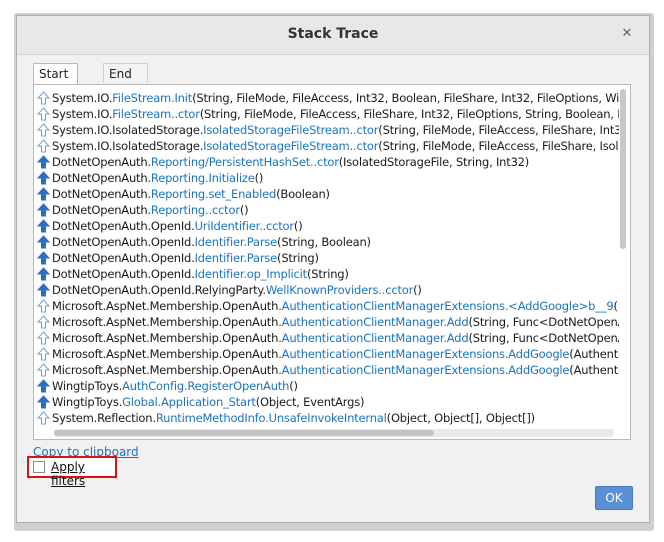 This screenshot has width=664, height=542. Describe the element at coordinates (303, 194) in the screenshot. I see `frame-arguments: (Boolean)` at that location.